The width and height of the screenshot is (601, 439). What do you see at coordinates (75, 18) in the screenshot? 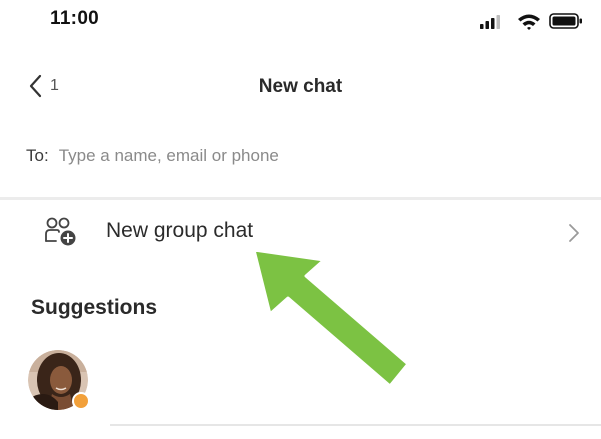
I see `status-time: 11:00` at bounding box center [75, 18].